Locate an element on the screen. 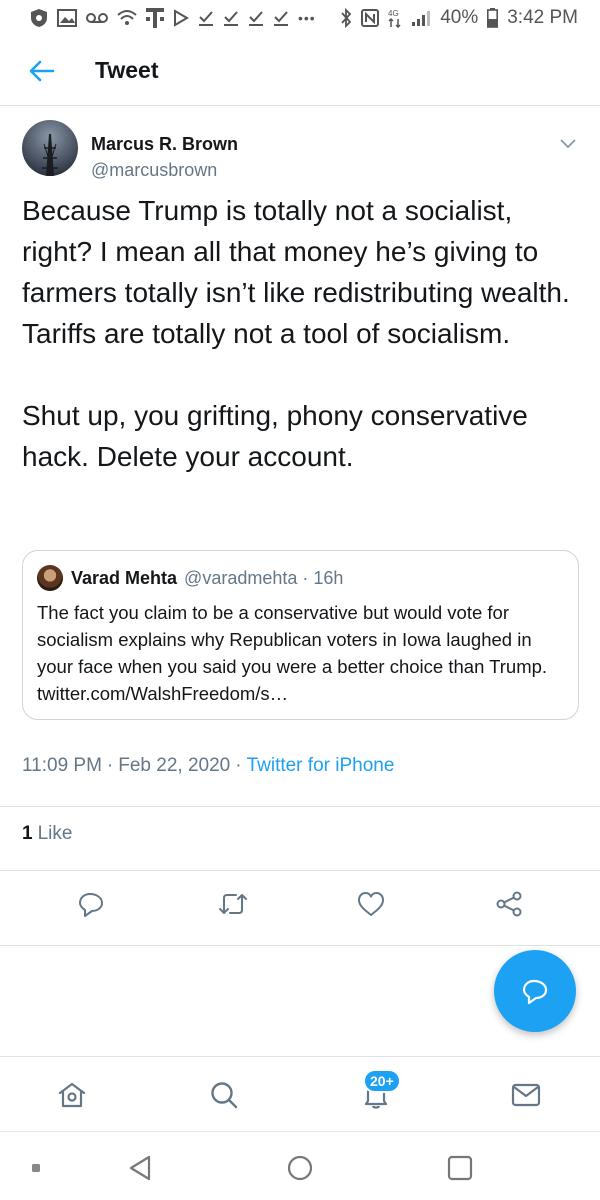 This screenshot has width=600, height=1200. like-button is located at coordinates (371, 904).